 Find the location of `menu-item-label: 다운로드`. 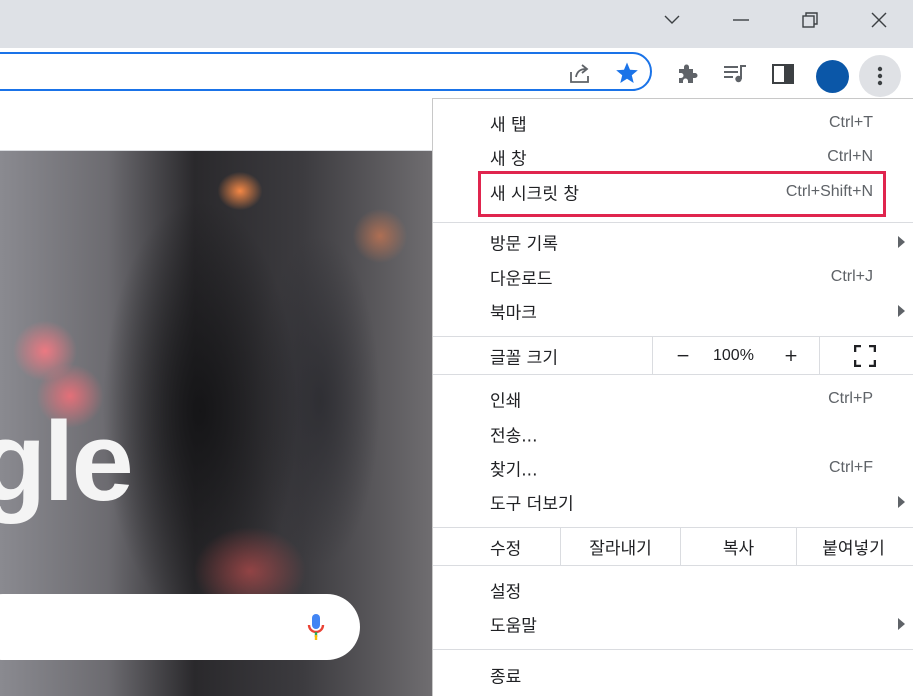

menu-item-label: 다운로드 is located at coordinates (521, 279).